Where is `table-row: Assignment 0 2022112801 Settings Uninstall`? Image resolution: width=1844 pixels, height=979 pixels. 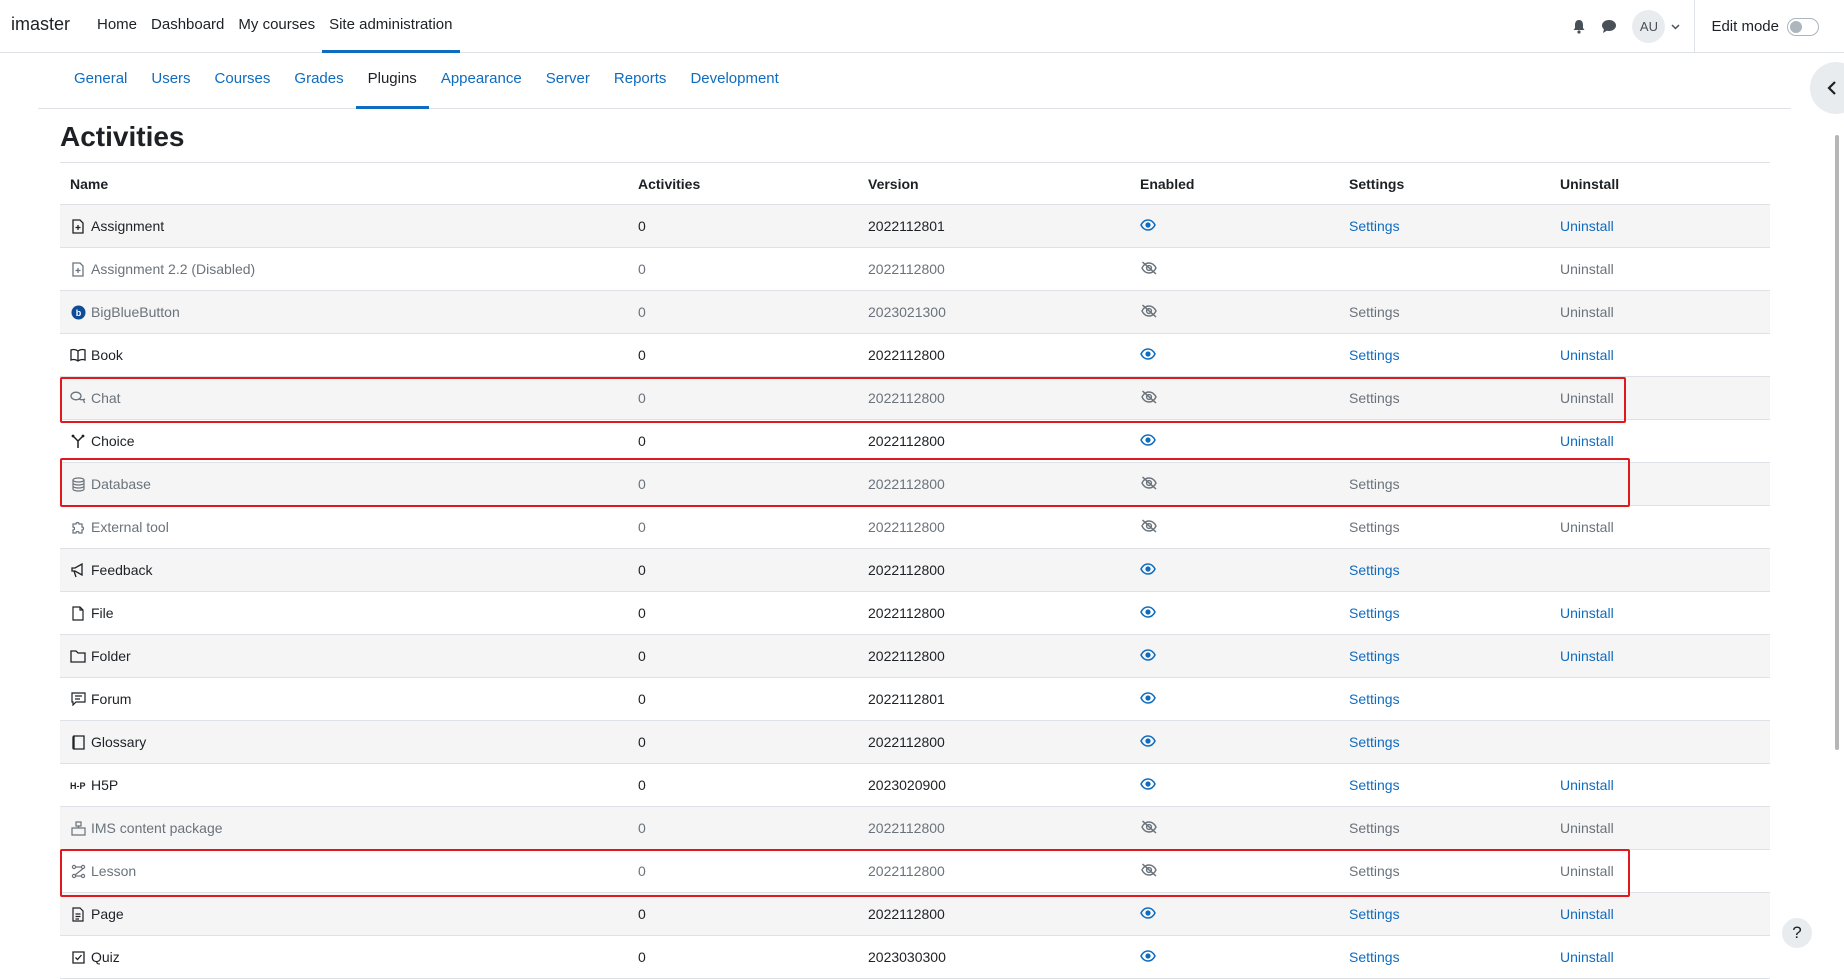 table-row: Assignment 0 2022112801 Settings Uninstall is located at coordinates (915, 226).